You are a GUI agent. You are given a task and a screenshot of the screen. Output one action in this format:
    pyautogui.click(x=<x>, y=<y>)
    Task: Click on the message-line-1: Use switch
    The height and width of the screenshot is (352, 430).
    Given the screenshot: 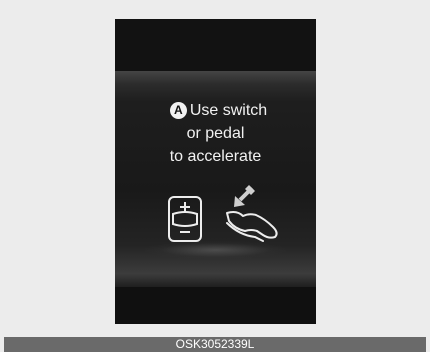 What is the action you would take?
    pyautogui.click(x=228, y=110)
    